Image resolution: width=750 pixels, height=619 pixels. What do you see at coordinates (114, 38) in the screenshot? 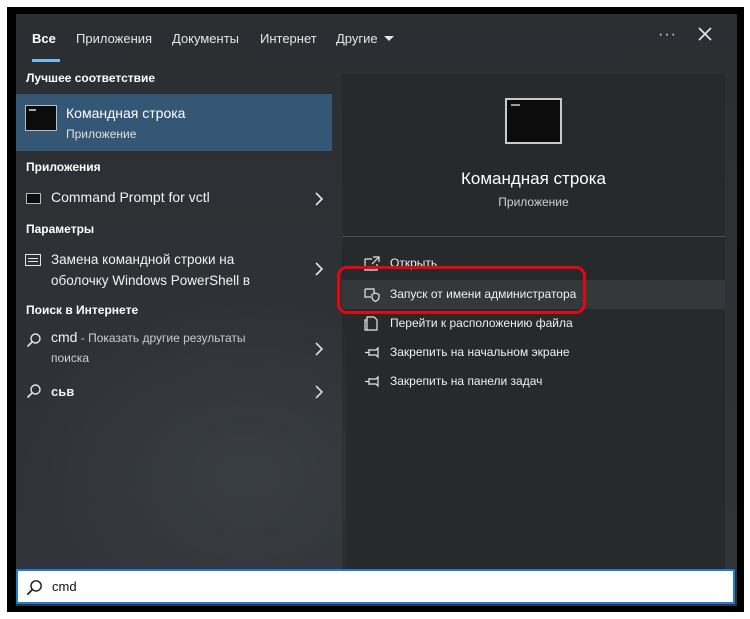
I see `tab-apps: Приложения` at bounding box center [114, 38].